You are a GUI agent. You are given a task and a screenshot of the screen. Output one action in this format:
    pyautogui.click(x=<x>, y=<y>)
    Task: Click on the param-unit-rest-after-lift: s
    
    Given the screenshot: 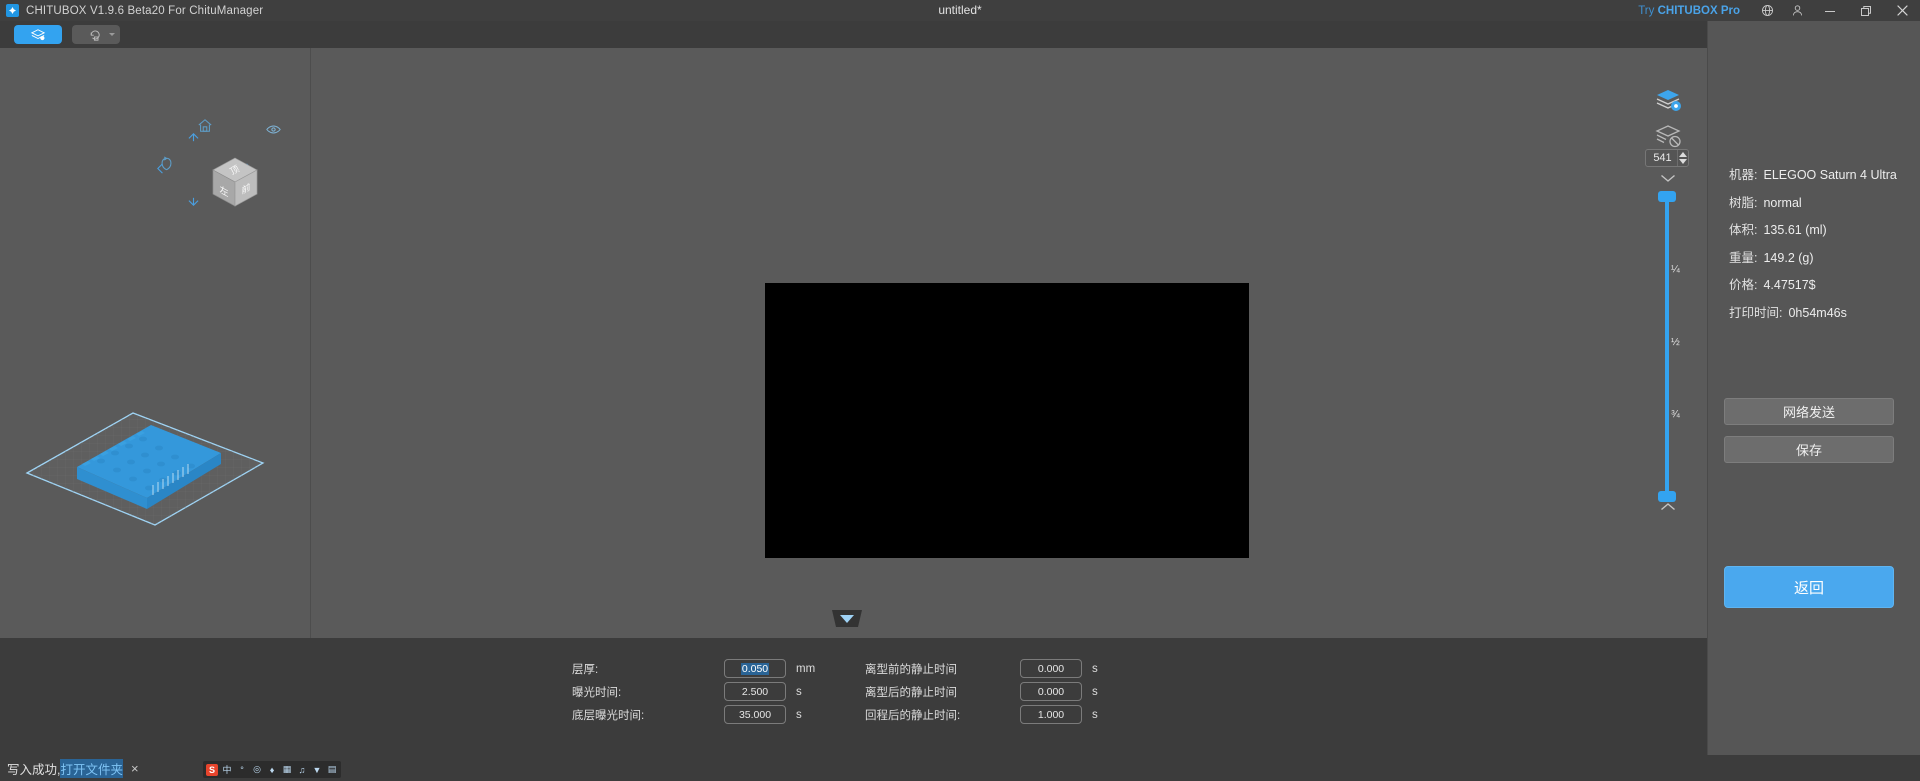 What is the action you would take?
    pyautogui.click(x=1095, y=691)
    